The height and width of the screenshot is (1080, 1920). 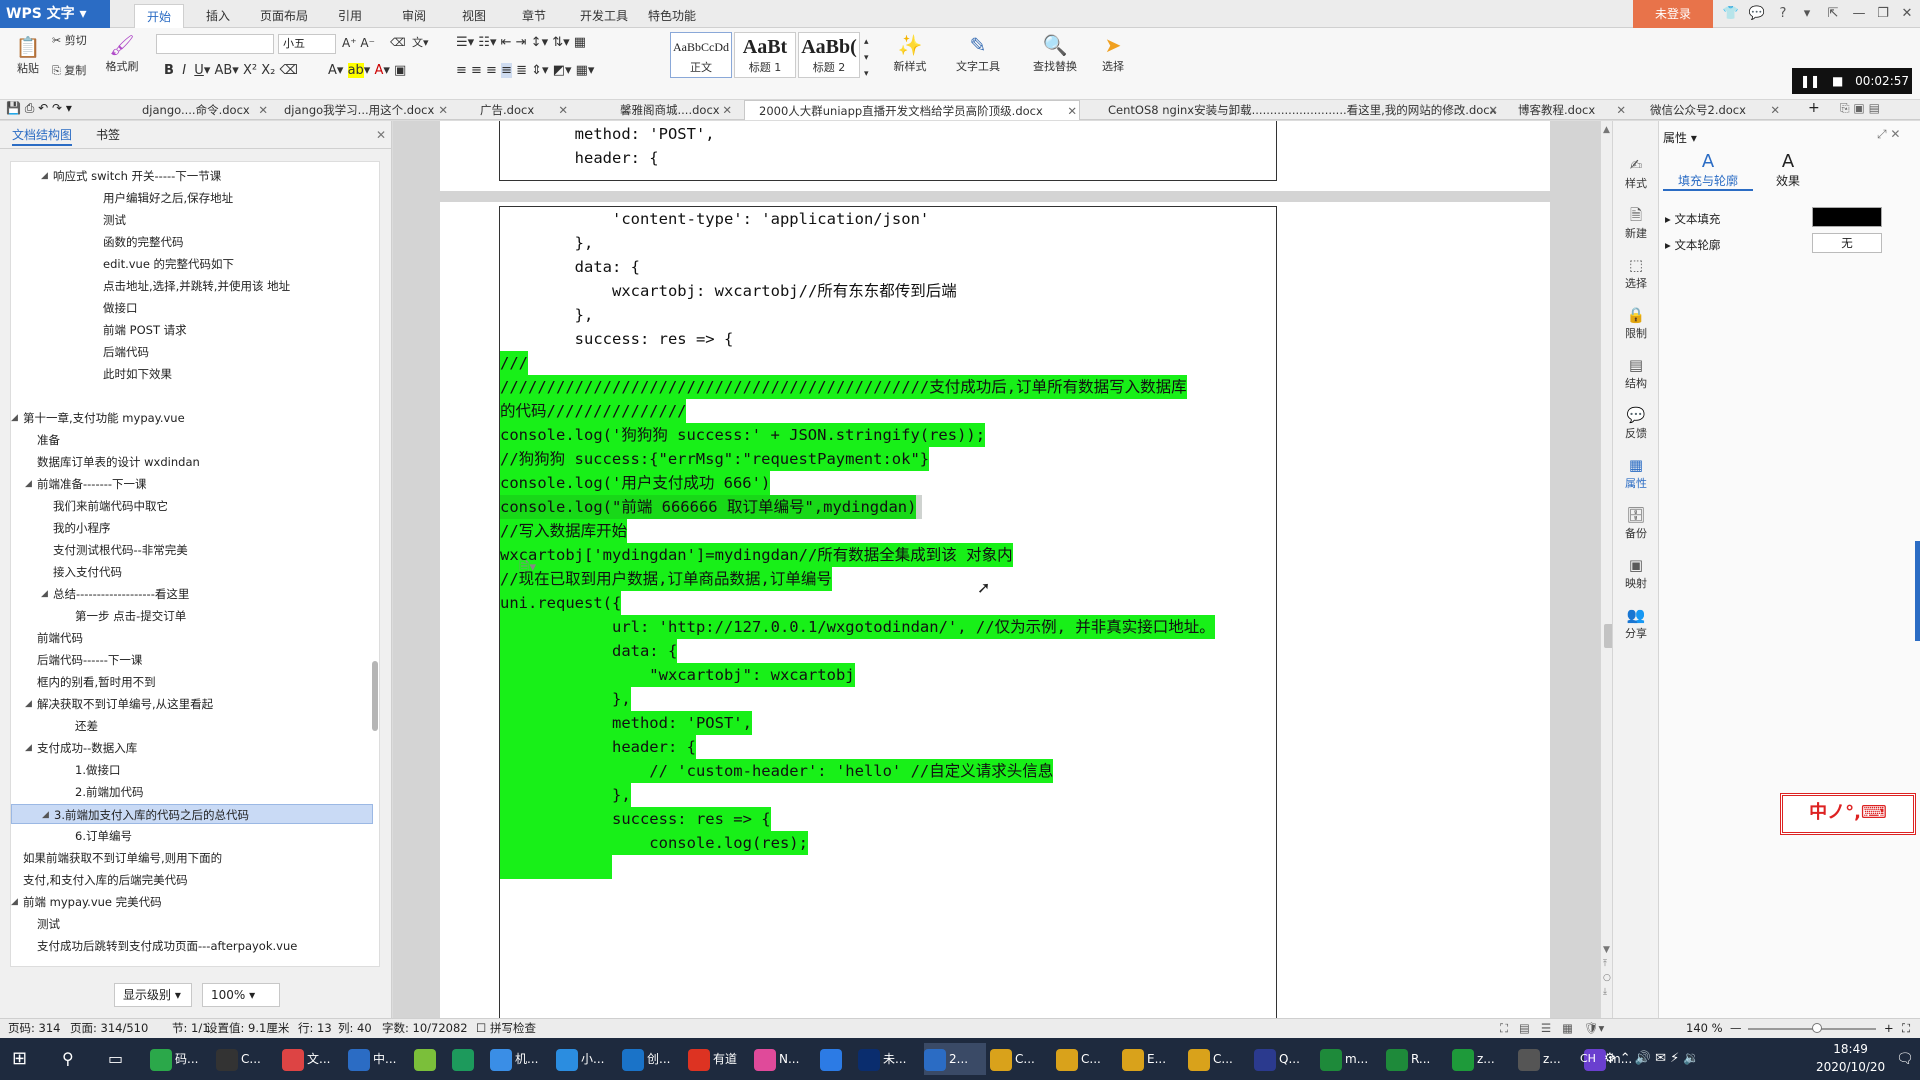 I want to click on outline-item: 点击地址,选择,并跳转,并使用该 地址, so click(x=192, y=286).